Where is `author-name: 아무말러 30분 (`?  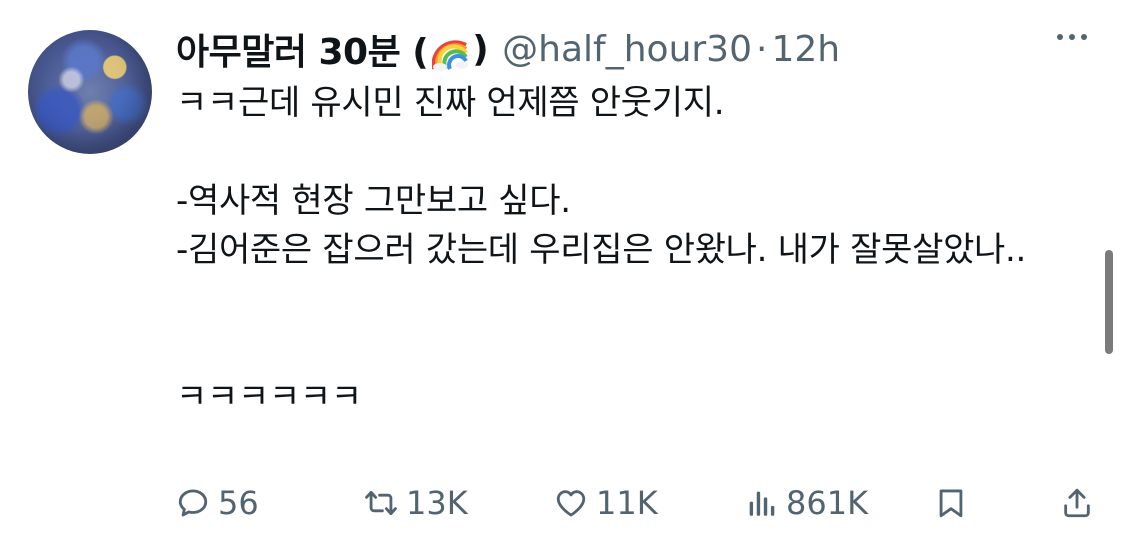
author-name: 아무말러 30분 ( is located at coordinates (302, 49).